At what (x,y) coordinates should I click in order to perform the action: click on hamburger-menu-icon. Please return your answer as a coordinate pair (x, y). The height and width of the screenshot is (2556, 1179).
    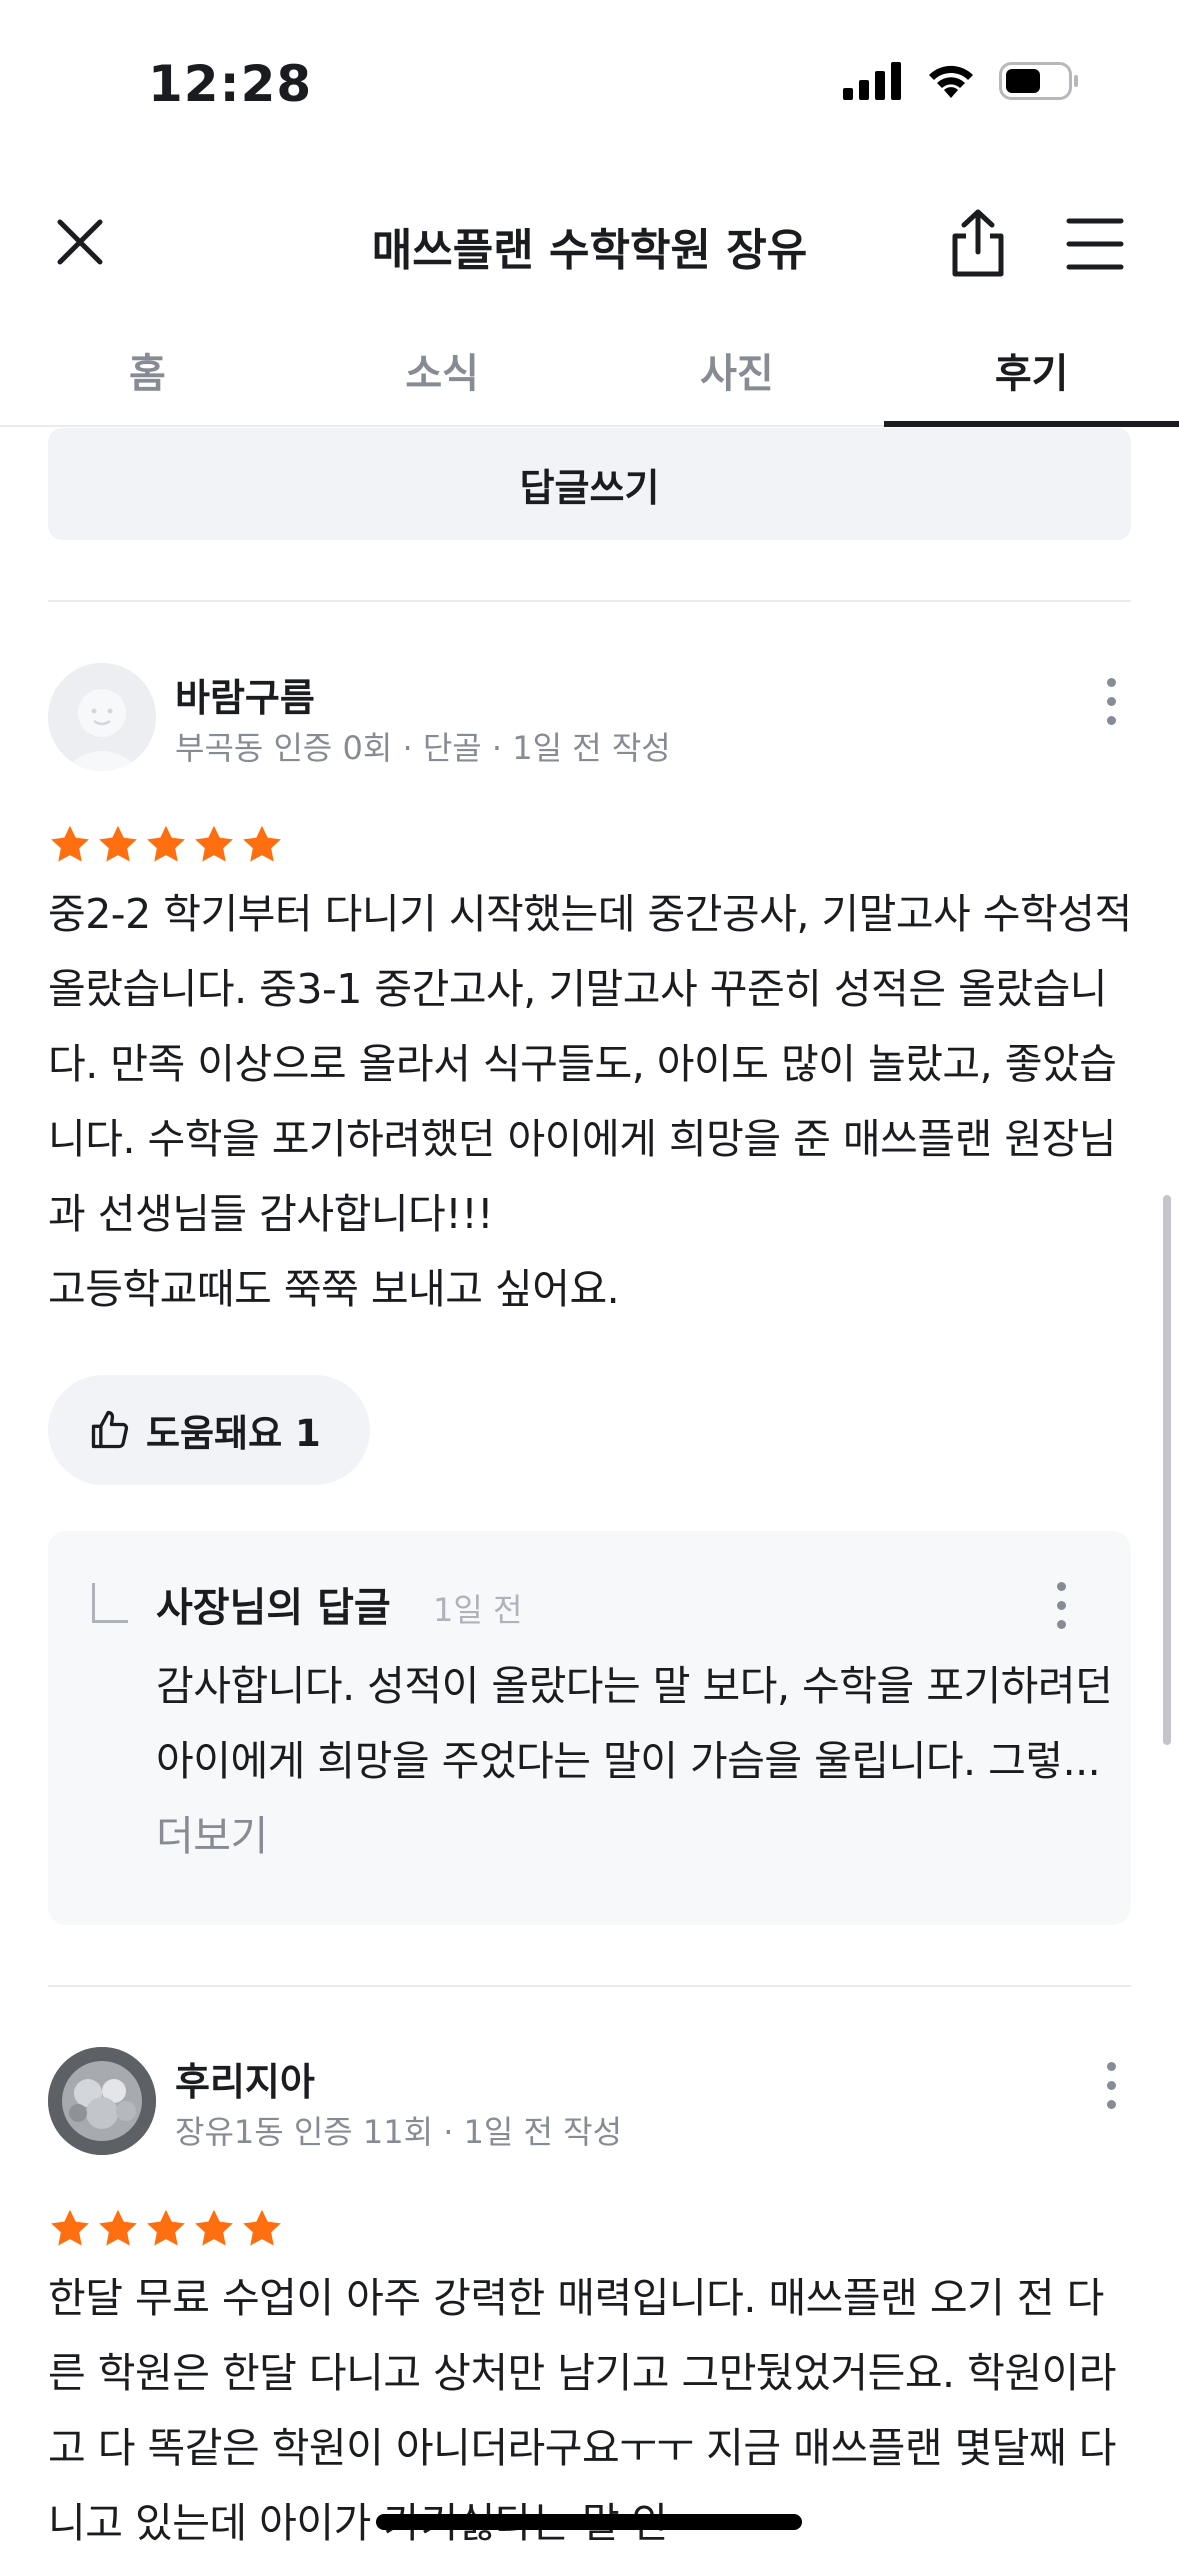
    Looking at the image, I should click on (1095, 244).